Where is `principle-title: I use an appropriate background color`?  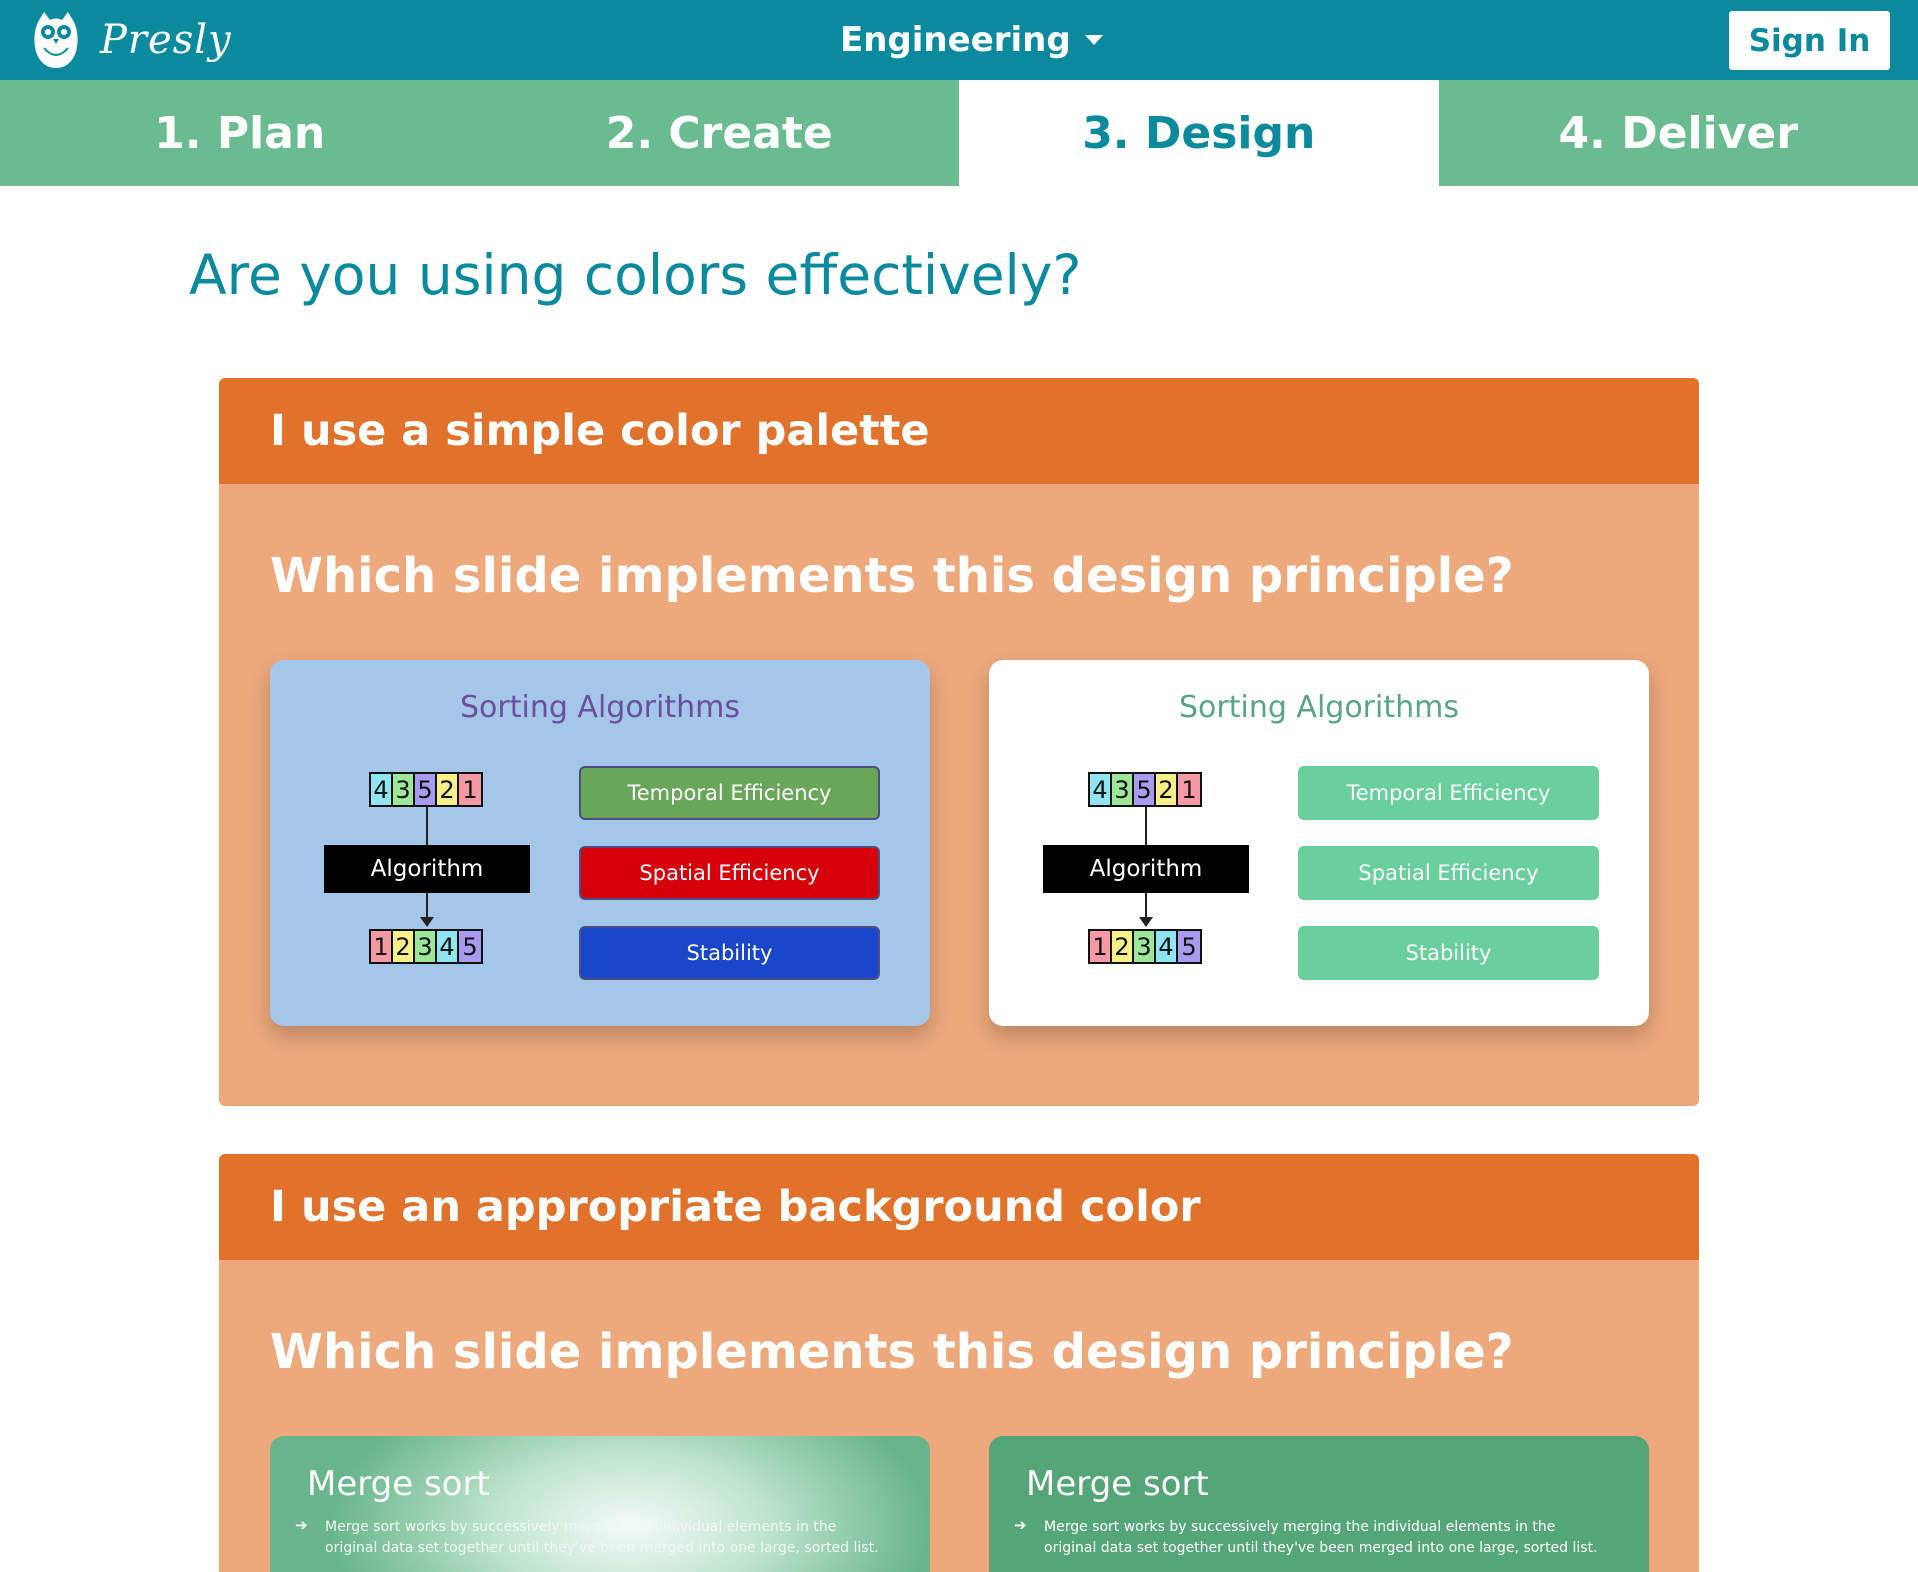
principle-title: I use an appropriate background color is located at coordinates (959, 1207).